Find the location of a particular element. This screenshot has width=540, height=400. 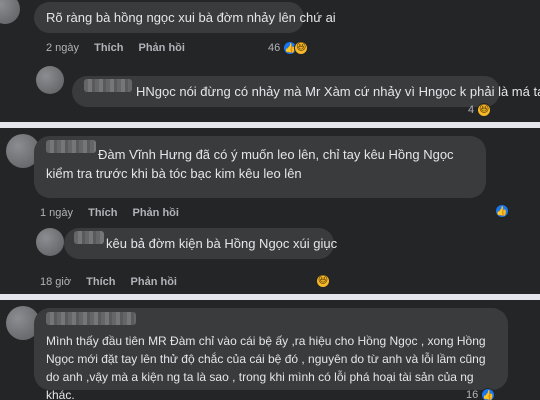

reaction-summary: 46 👍 😆 is located at coordinates (288, 48).